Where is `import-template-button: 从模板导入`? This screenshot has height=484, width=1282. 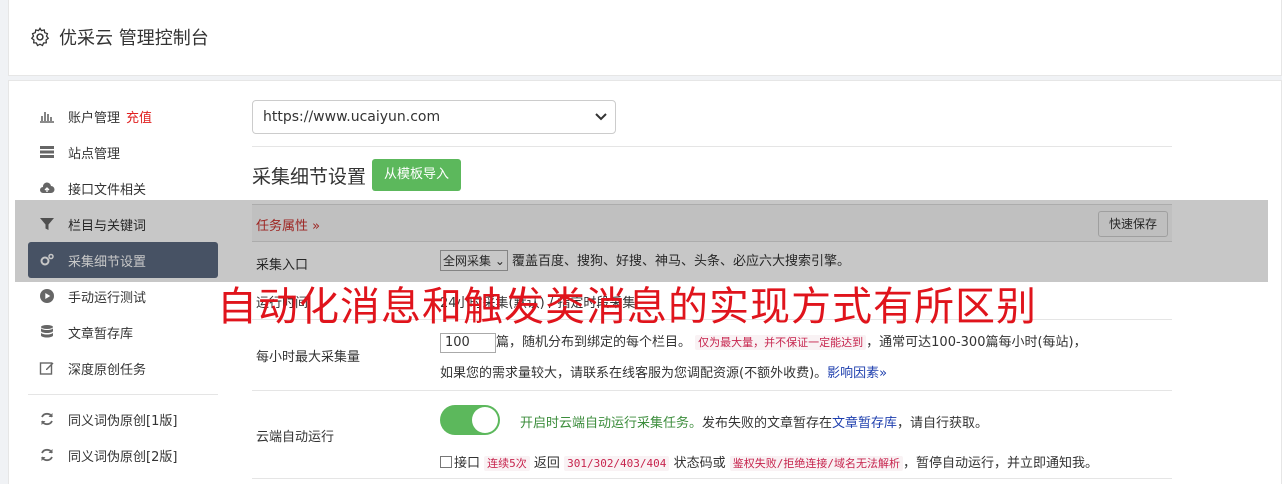
import-template-button: 从模板导入 is located at coordinates (417, 175).